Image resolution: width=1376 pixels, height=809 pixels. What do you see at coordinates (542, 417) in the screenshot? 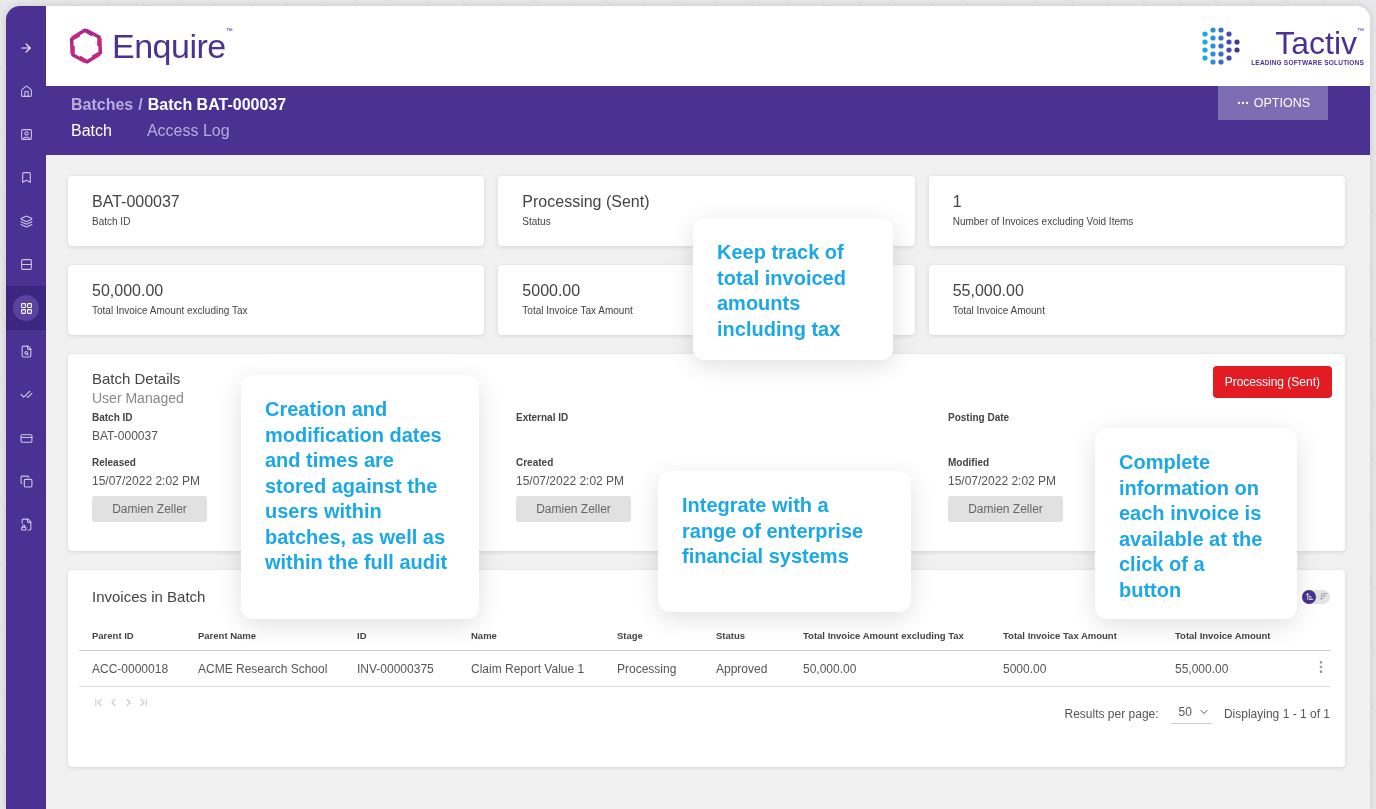
I see `field-label: External ID` at bounding box center [542, 417].